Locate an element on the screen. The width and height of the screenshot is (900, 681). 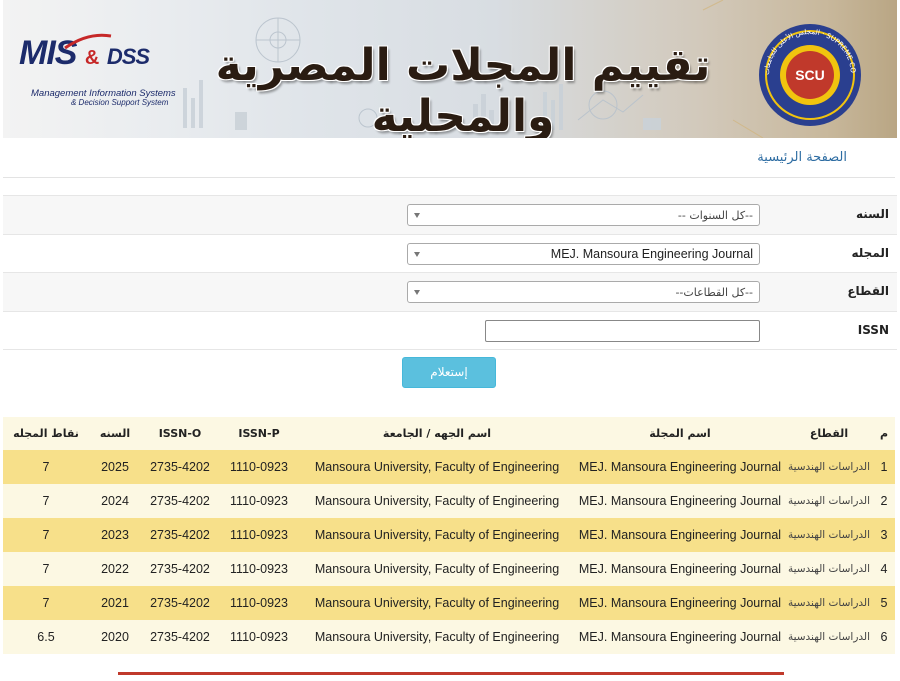
mis-logo-amp: & is located at coordinates (91, 58).